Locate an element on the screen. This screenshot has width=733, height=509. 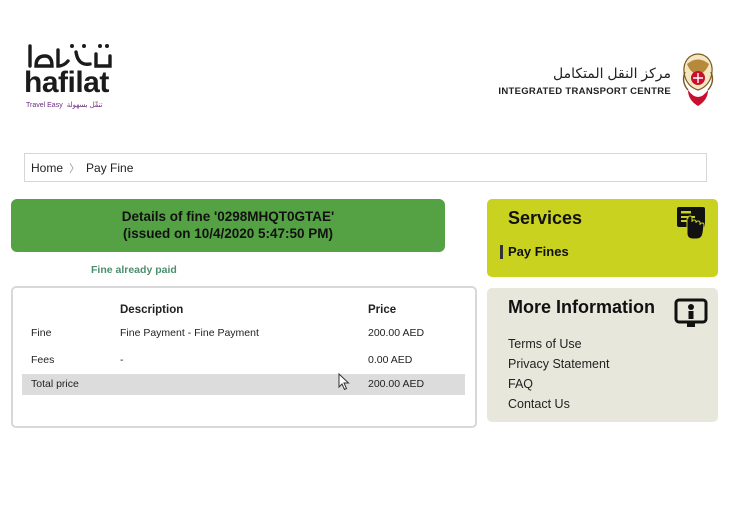
tagline-en: Travel Easy is located at coordinates (44, 105).